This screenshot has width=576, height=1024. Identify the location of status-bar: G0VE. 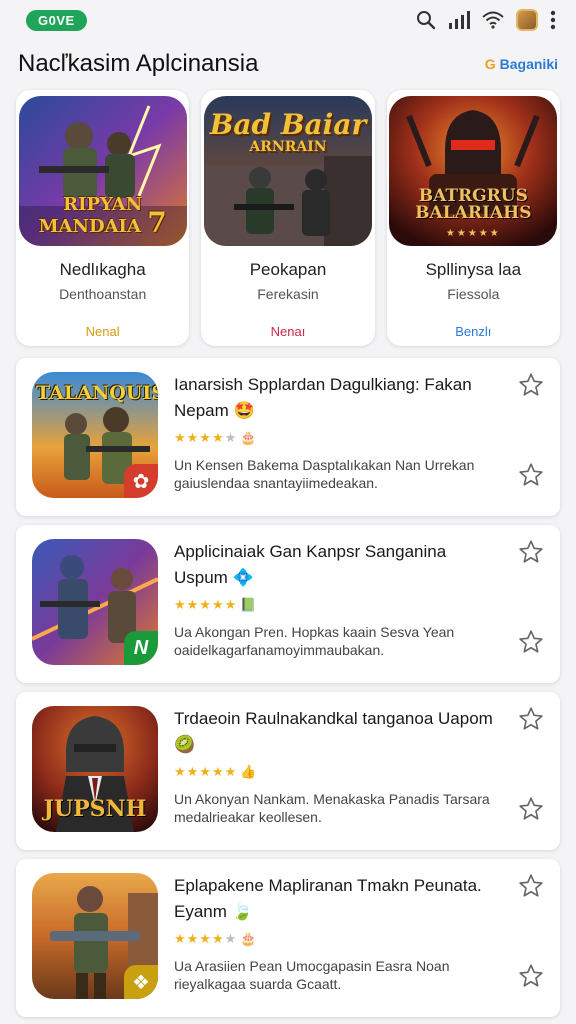
(288, 20).